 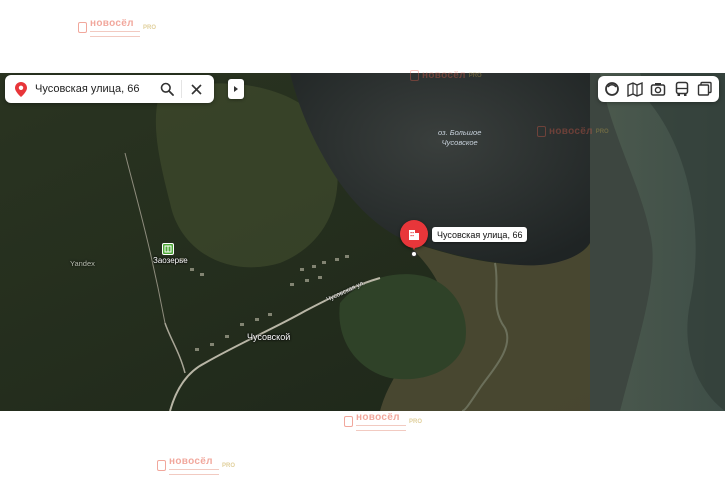 I want to click on marker-tail, so click(x=414, y=247).